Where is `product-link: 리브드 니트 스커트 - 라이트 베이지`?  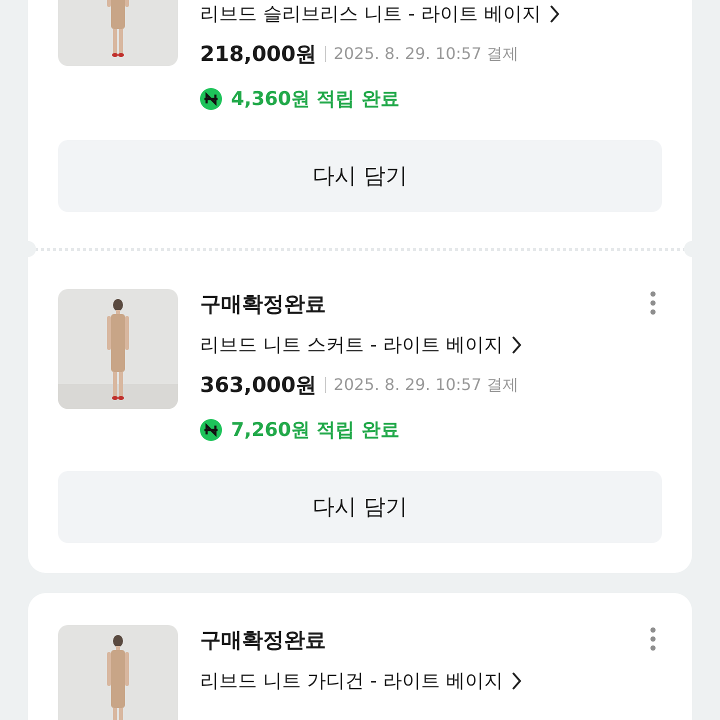 product-link: 리브드 니트 스커트 - 라이트 베이지 is located at coordinates (431, 345).